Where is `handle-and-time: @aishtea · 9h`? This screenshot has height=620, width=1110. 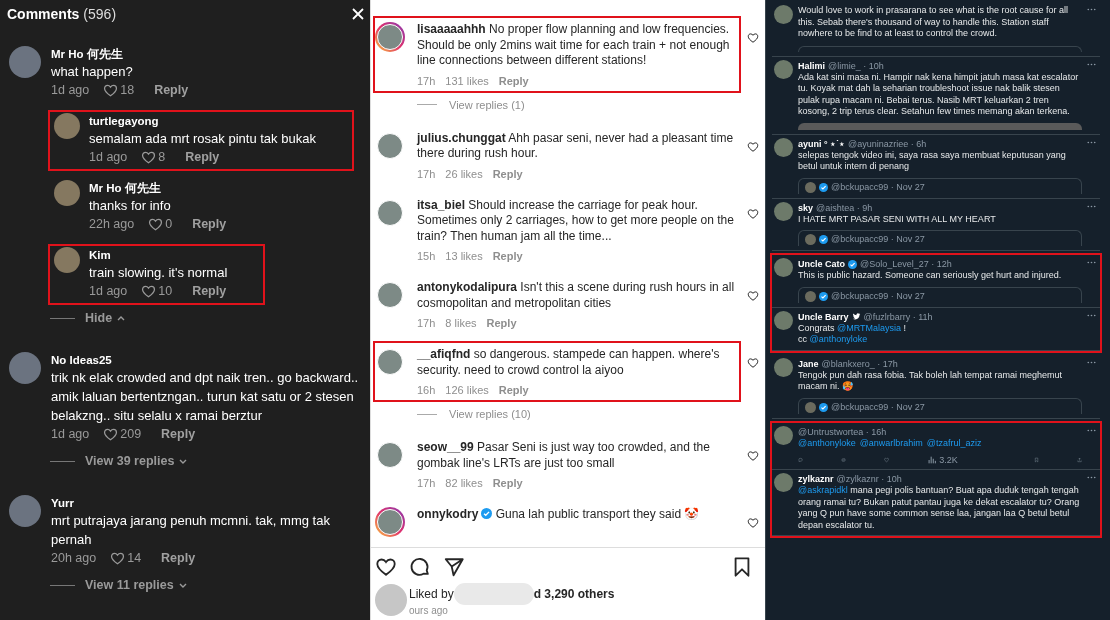 handle-and-time: @aishtea · 9h is located at coordinates (844, 207).